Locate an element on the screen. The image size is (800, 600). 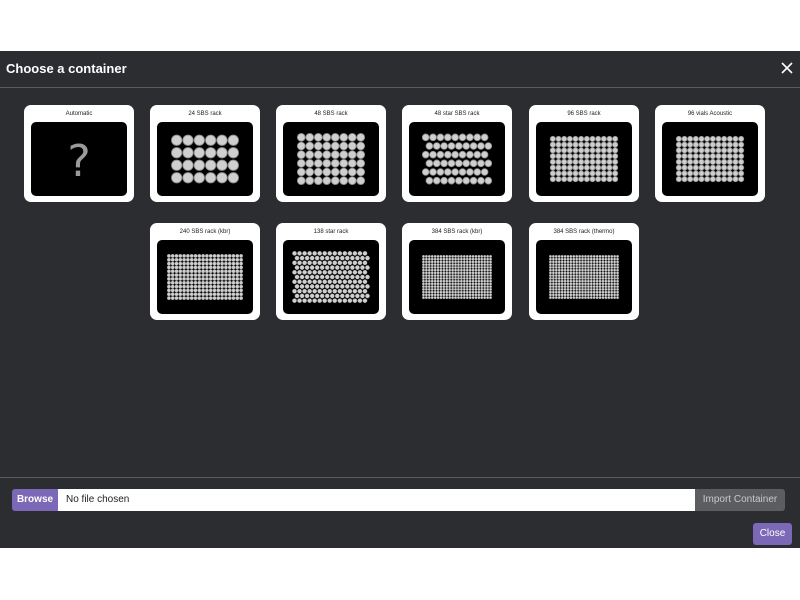
container-card-240-sbs-rack-kbr: 240 SBS rack (kbr) is located at coordinates (205, 271).